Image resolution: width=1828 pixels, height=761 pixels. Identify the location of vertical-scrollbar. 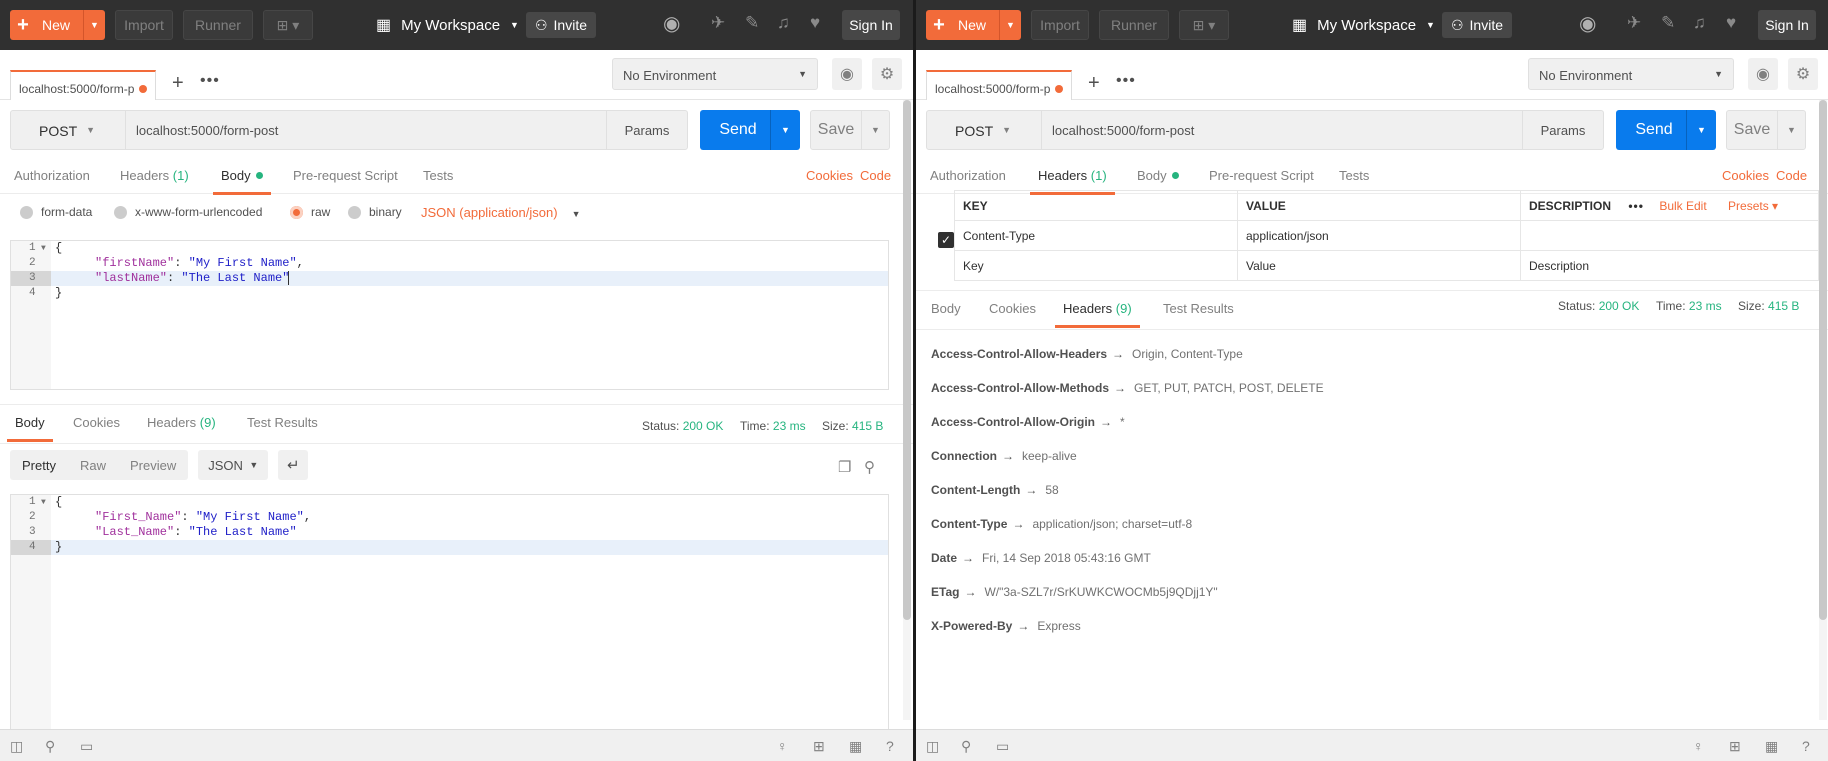
(907, 410).